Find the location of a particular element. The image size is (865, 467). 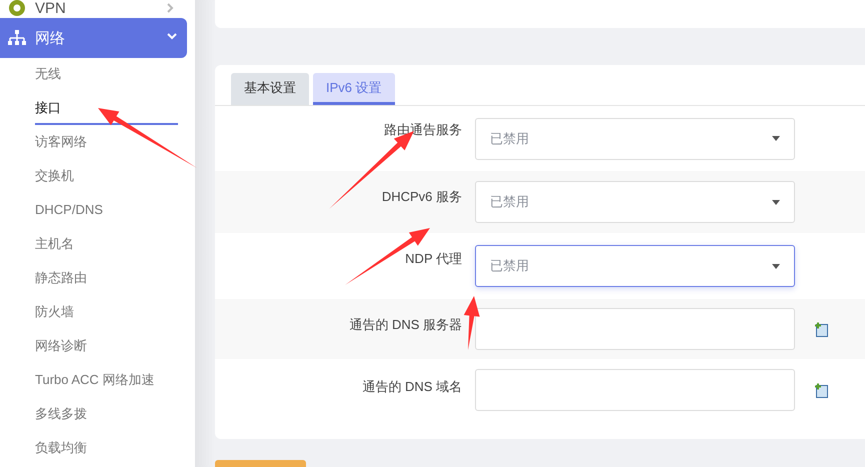

nav-item: DHCP/DNS is located at coordinates (106, 210).